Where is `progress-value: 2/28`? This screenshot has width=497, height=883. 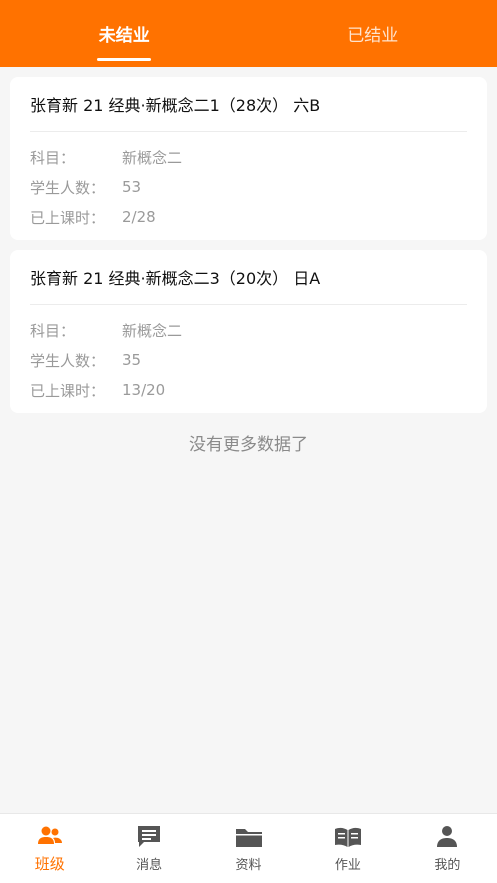
progress-value: 2/28 is located at coordinates (139, 217).